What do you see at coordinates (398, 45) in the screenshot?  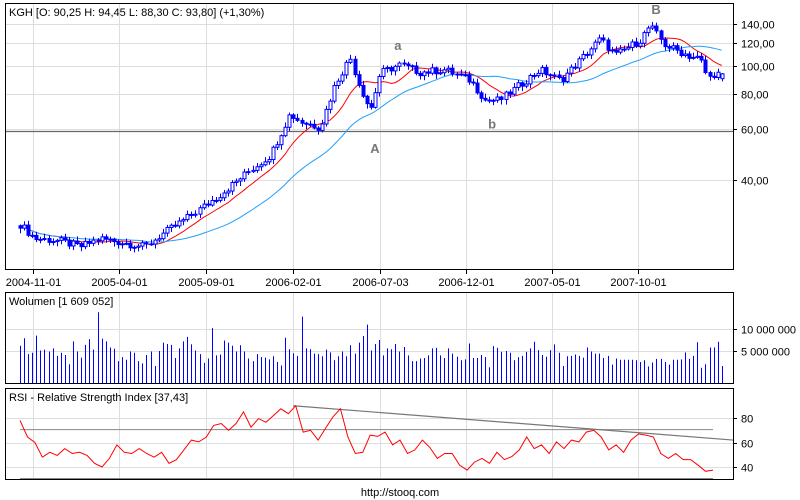 I see `annotation-label: a` at bounding box center [398, 45].